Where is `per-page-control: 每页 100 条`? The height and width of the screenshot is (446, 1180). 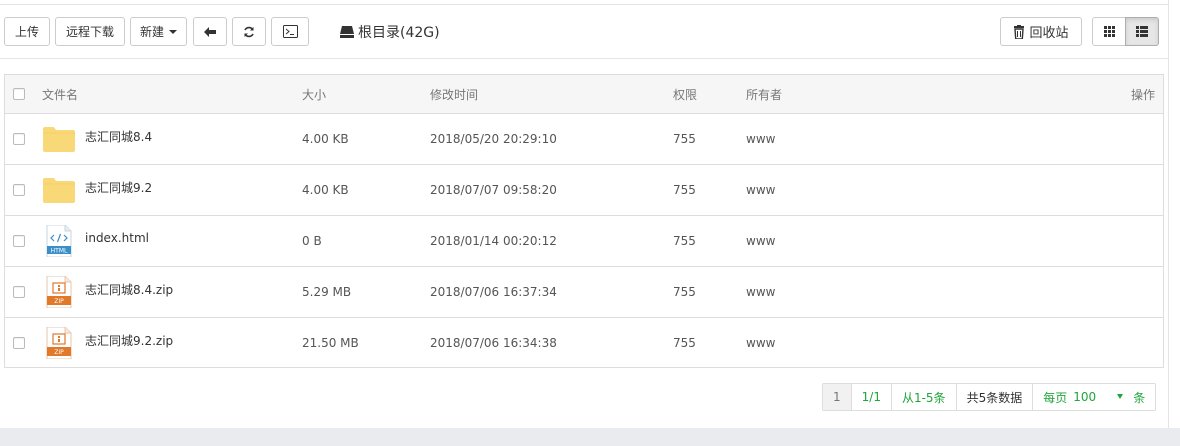
per-page-control: 每页 100 条 is located at coordinates (1093, 397).